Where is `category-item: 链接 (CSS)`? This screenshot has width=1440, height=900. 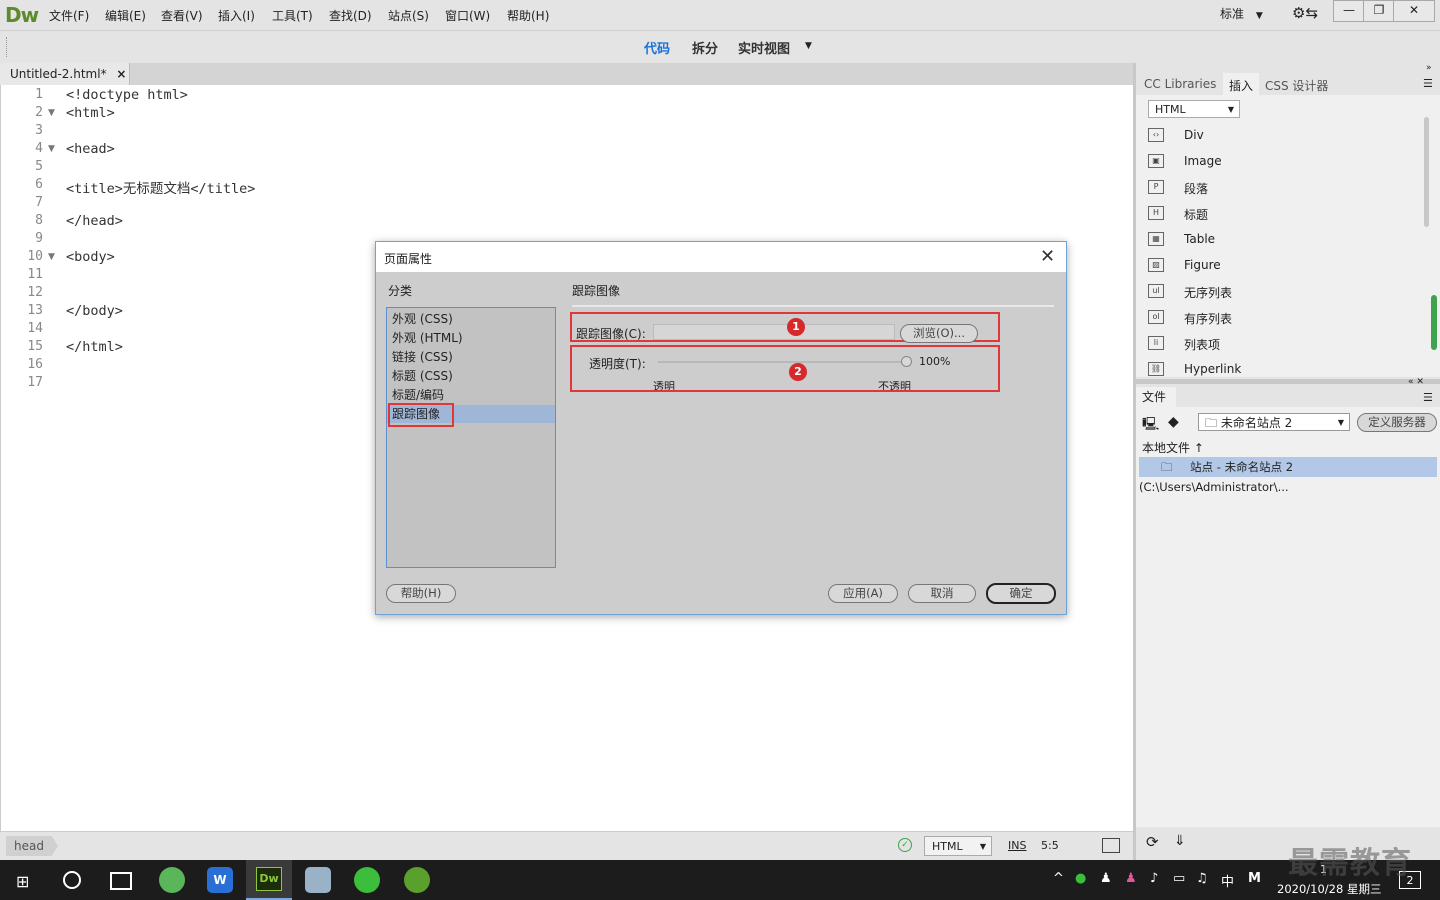 category-item: 链接 (CSS) is located at coordinates (471, 357).